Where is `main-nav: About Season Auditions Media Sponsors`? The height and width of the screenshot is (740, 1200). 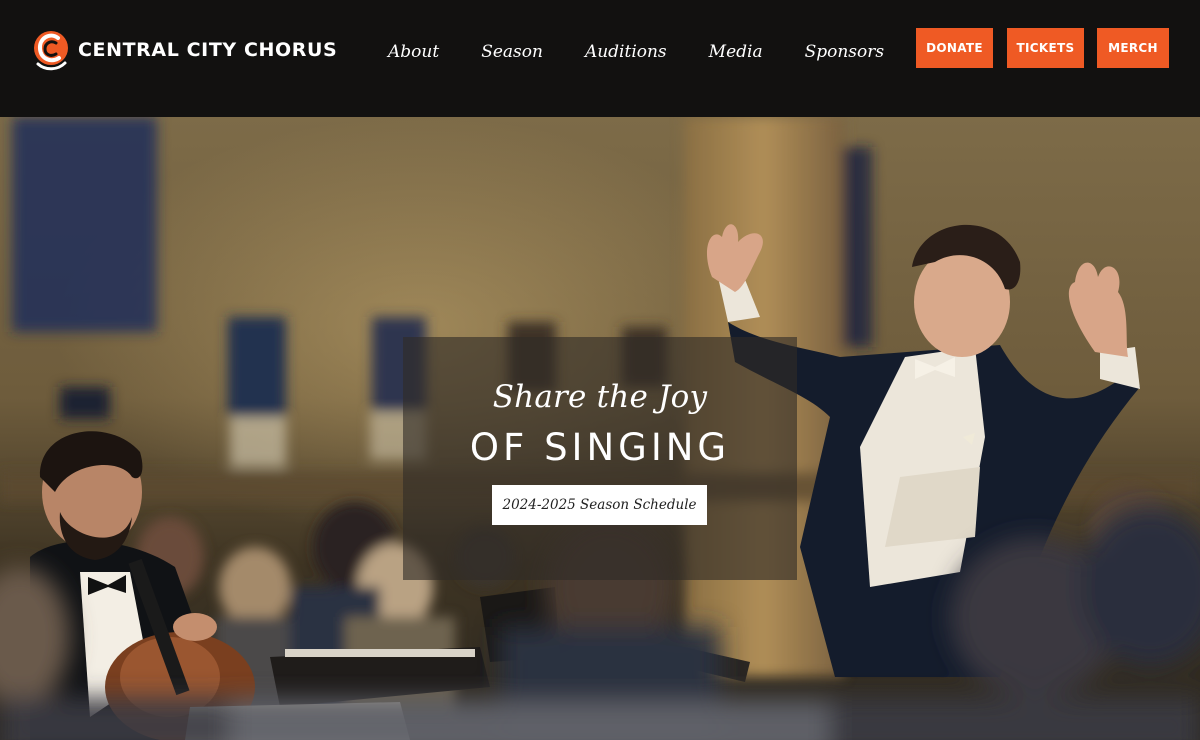 main-nav: About Season Auditions Media Sponsors is located at coordinates (636, 52).